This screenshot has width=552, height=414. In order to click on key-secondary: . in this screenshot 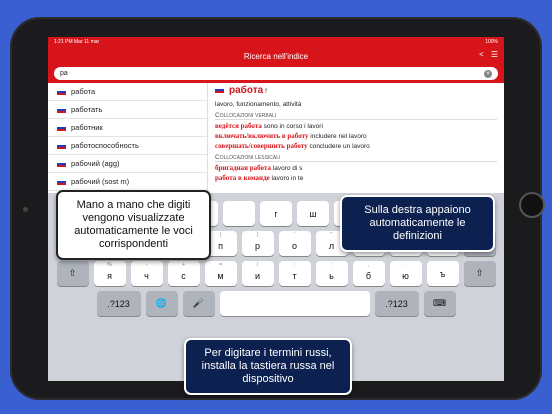, I will do `click(405, 265)`.